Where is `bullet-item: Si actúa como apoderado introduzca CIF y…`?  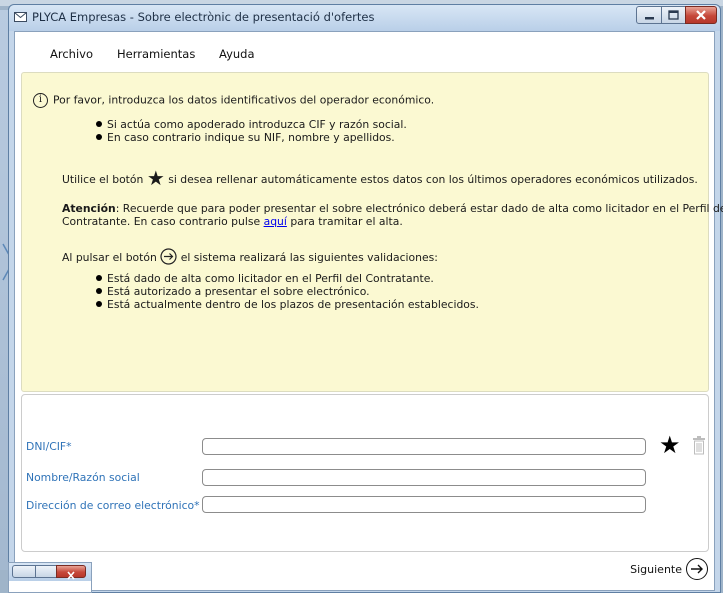
bullet-item: Si actúa como apoderado introduzca CIF y… is located at coordinates (251, 124).